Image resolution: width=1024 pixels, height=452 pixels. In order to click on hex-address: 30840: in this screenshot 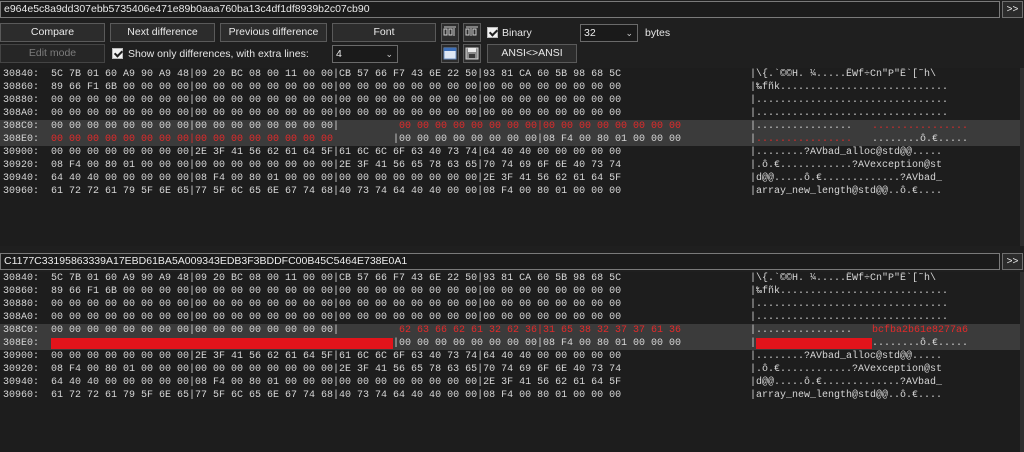, I will do `click(21, 278)`.